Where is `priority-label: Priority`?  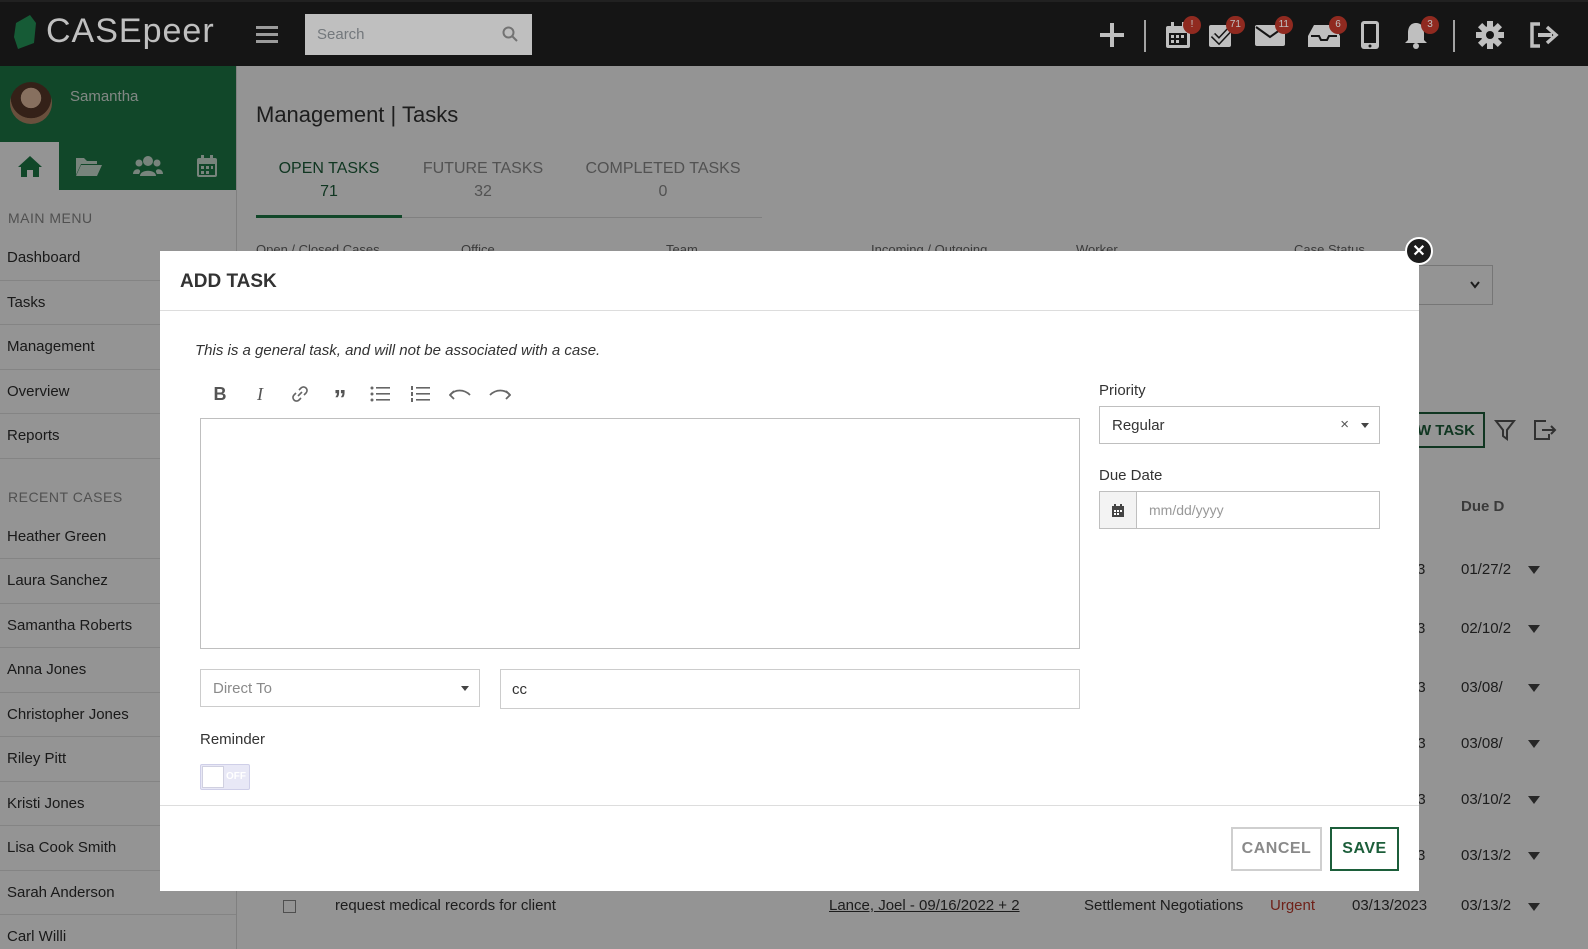 priority-label: Priority is located at coordinates (1122, 390).